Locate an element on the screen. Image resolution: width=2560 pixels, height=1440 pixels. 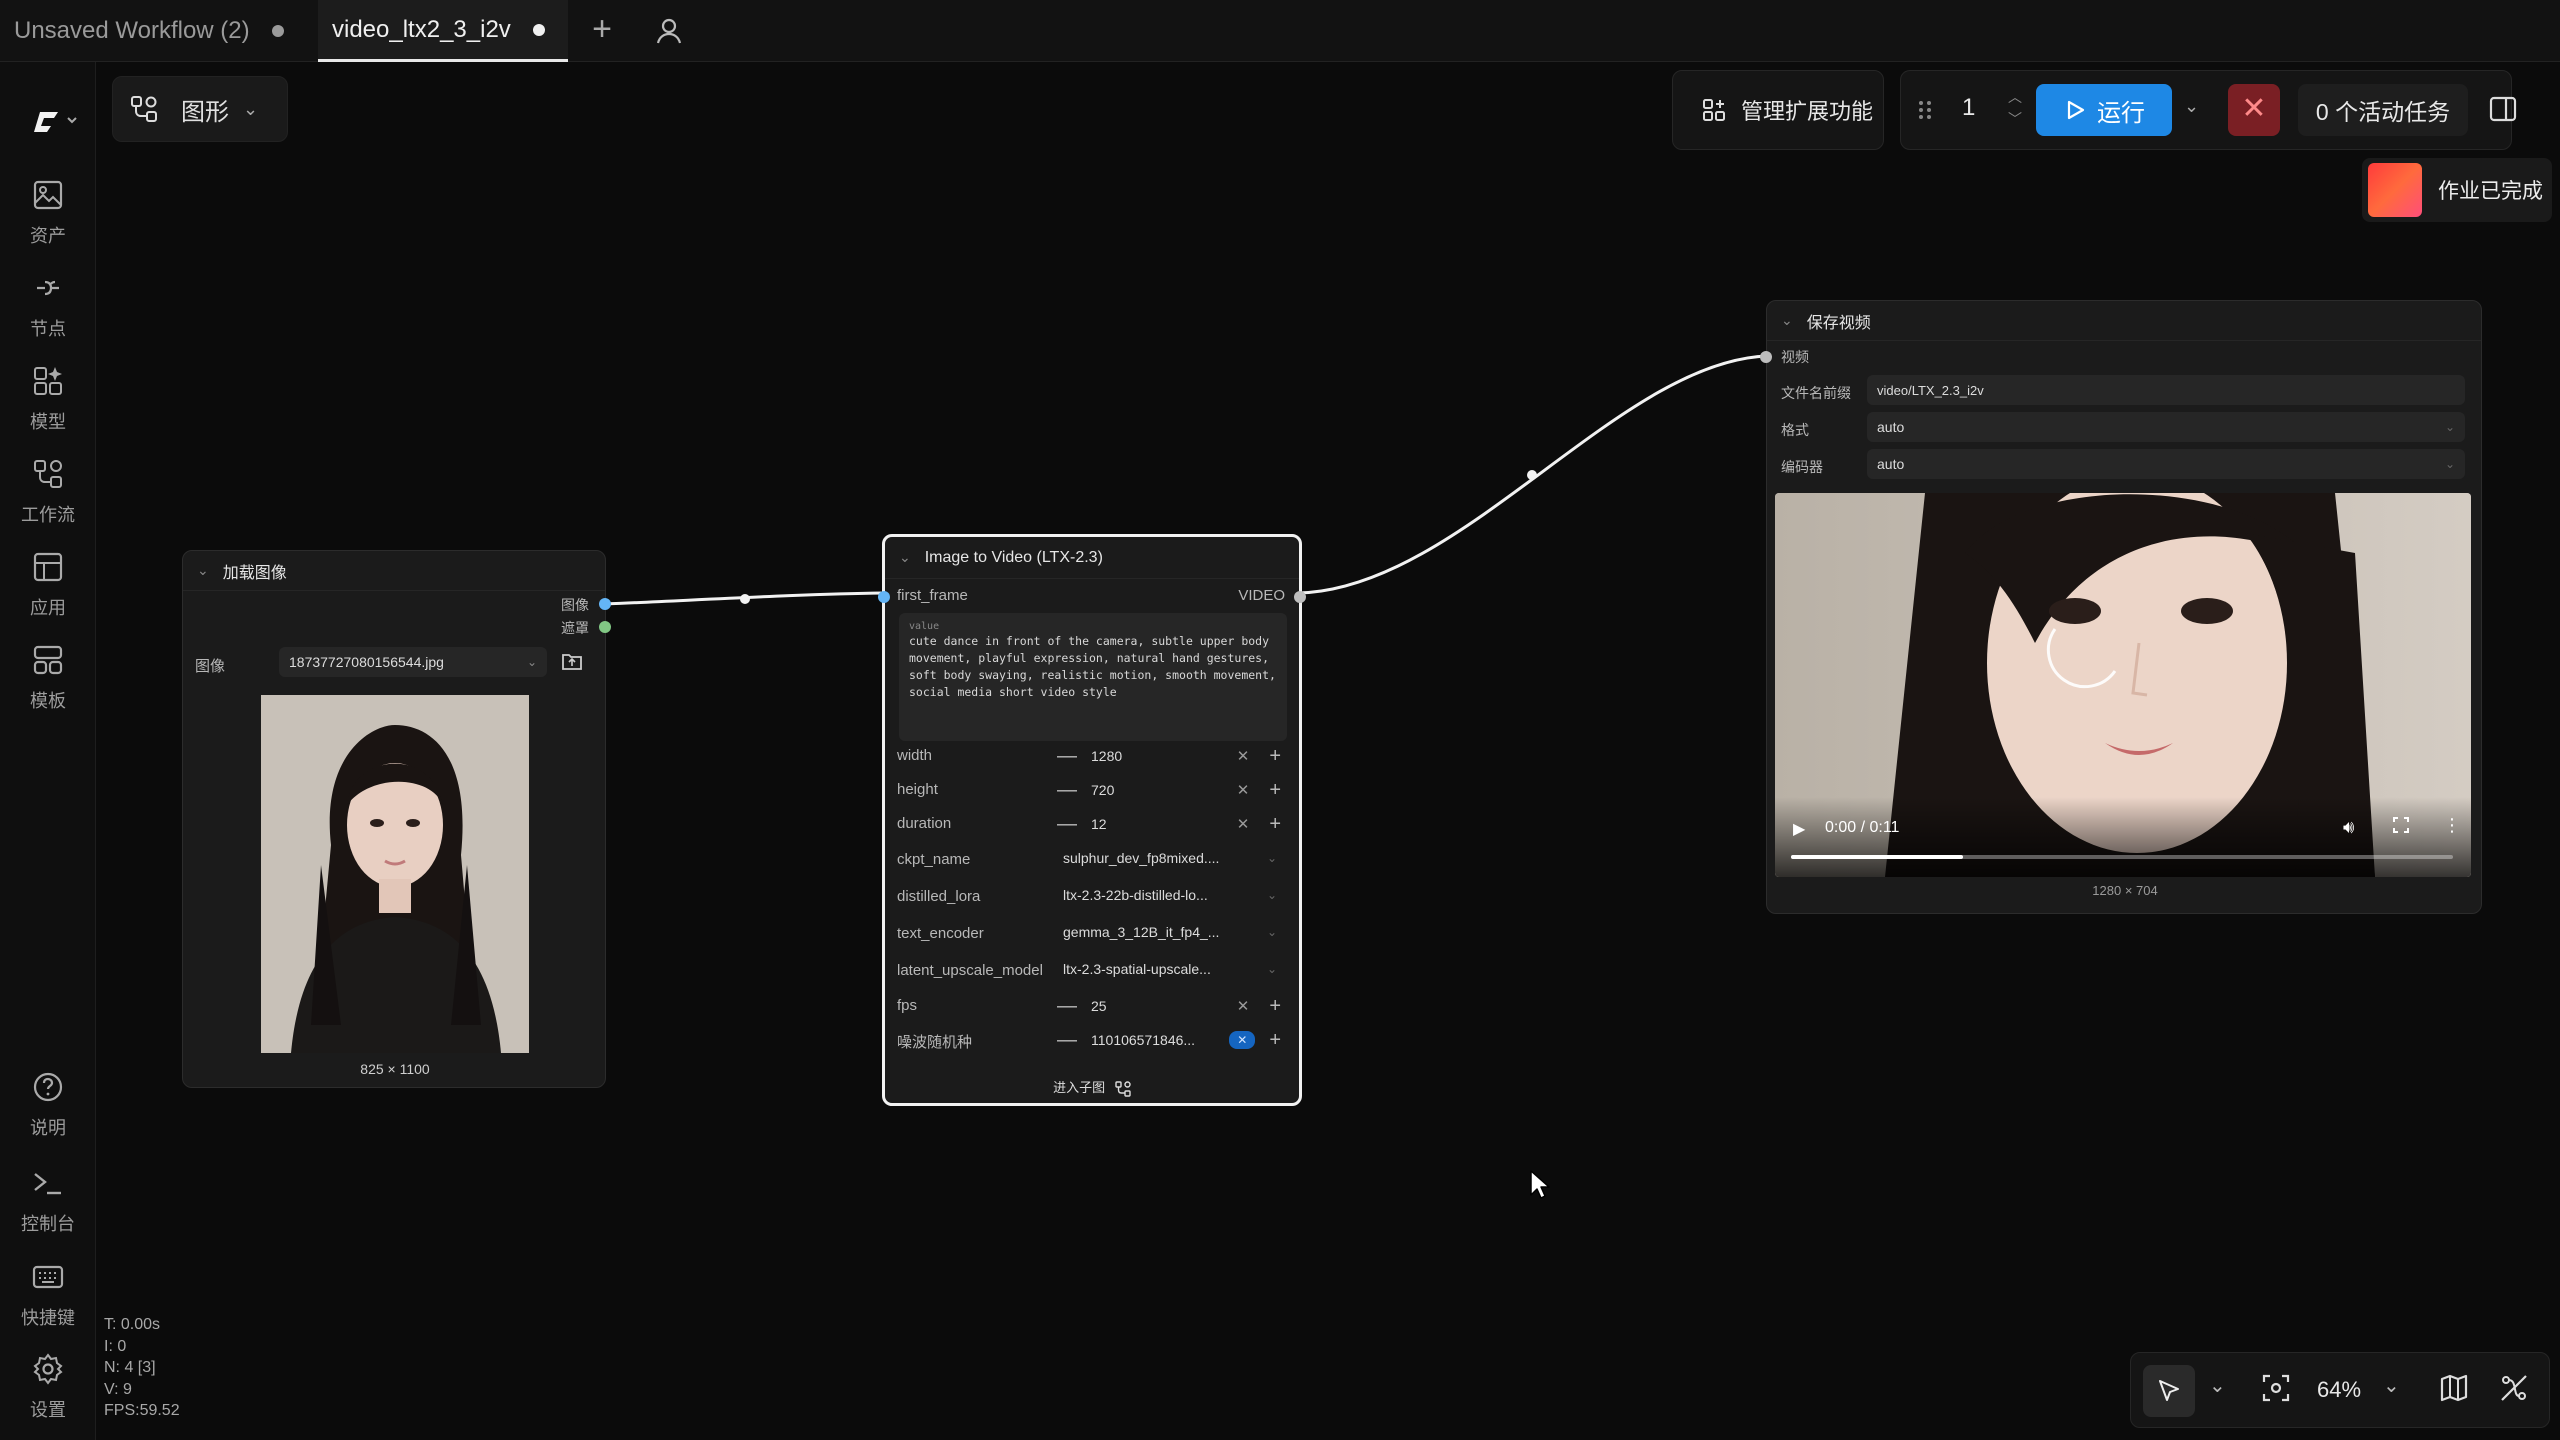
chevron-up-icon: ︿ is located at coordinates (2015, 97).